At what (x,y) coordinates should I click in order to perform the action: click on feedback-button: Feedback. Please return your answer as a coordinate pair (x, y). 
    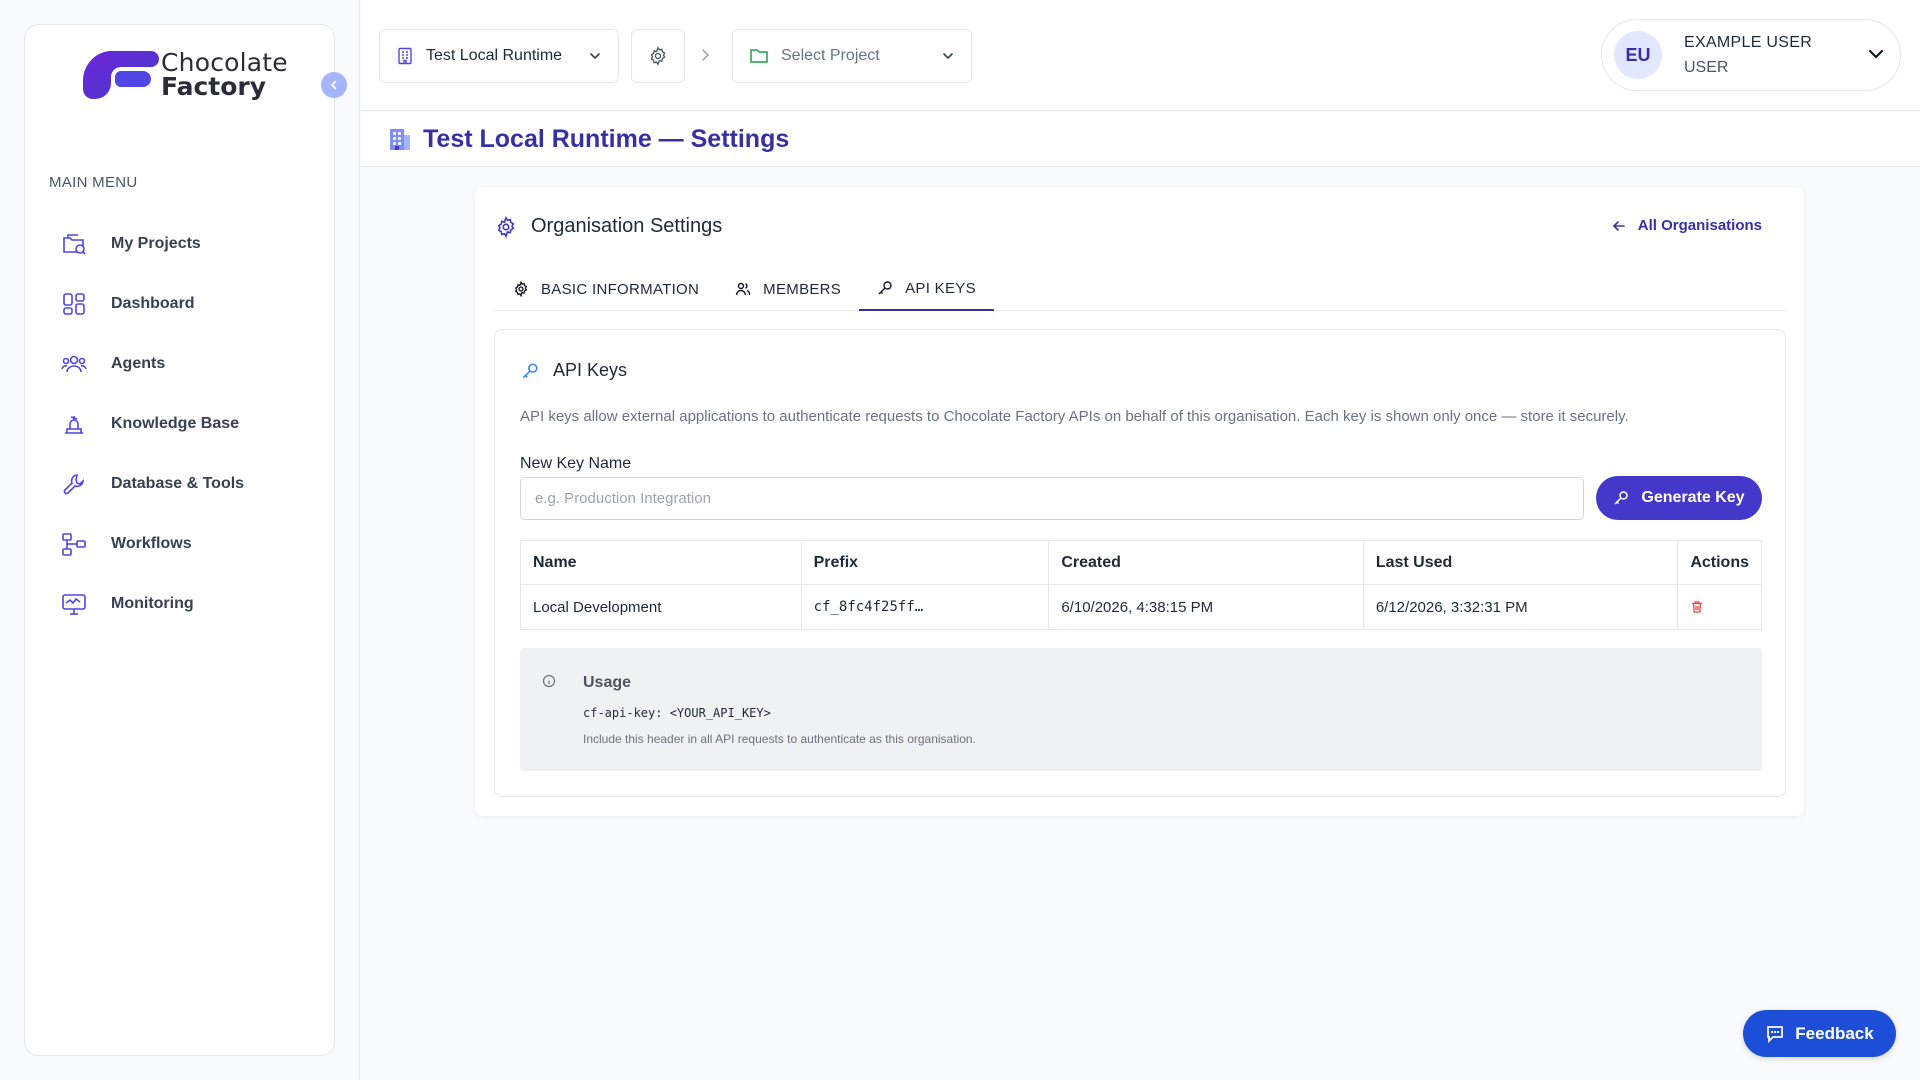
    Looking at the image, I should click on (1819, 1033).